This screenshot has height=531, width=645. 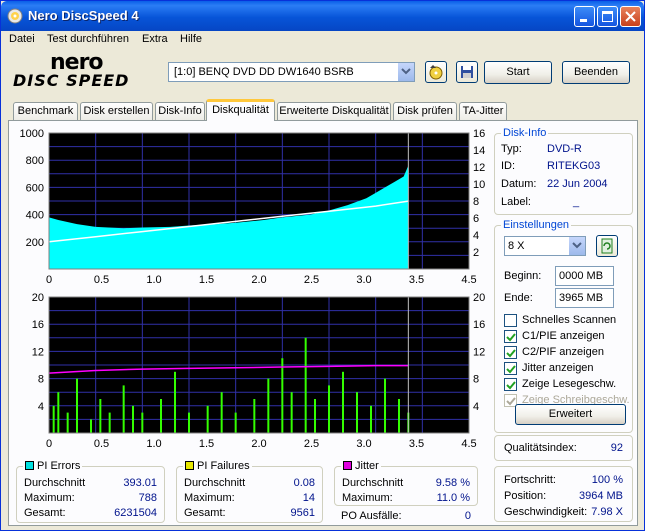 I want to click on disk-id-value: RITEKG03, so click(x=574, y=166).